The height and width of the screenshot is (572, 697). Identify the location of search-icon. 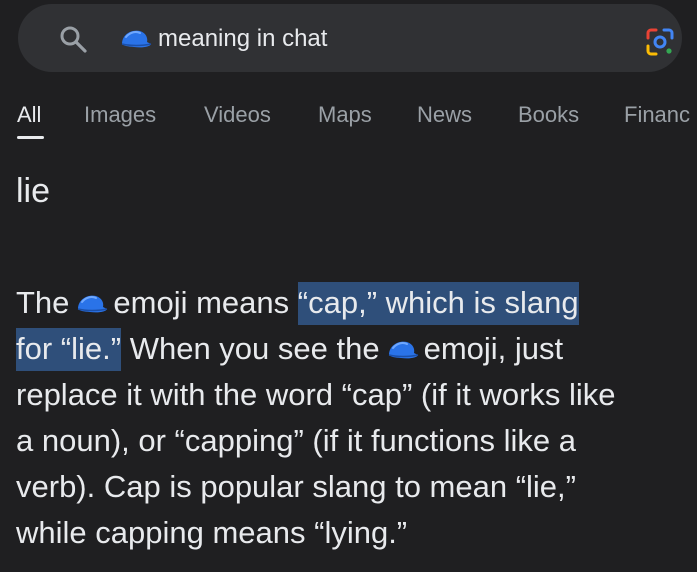
(73, 39).